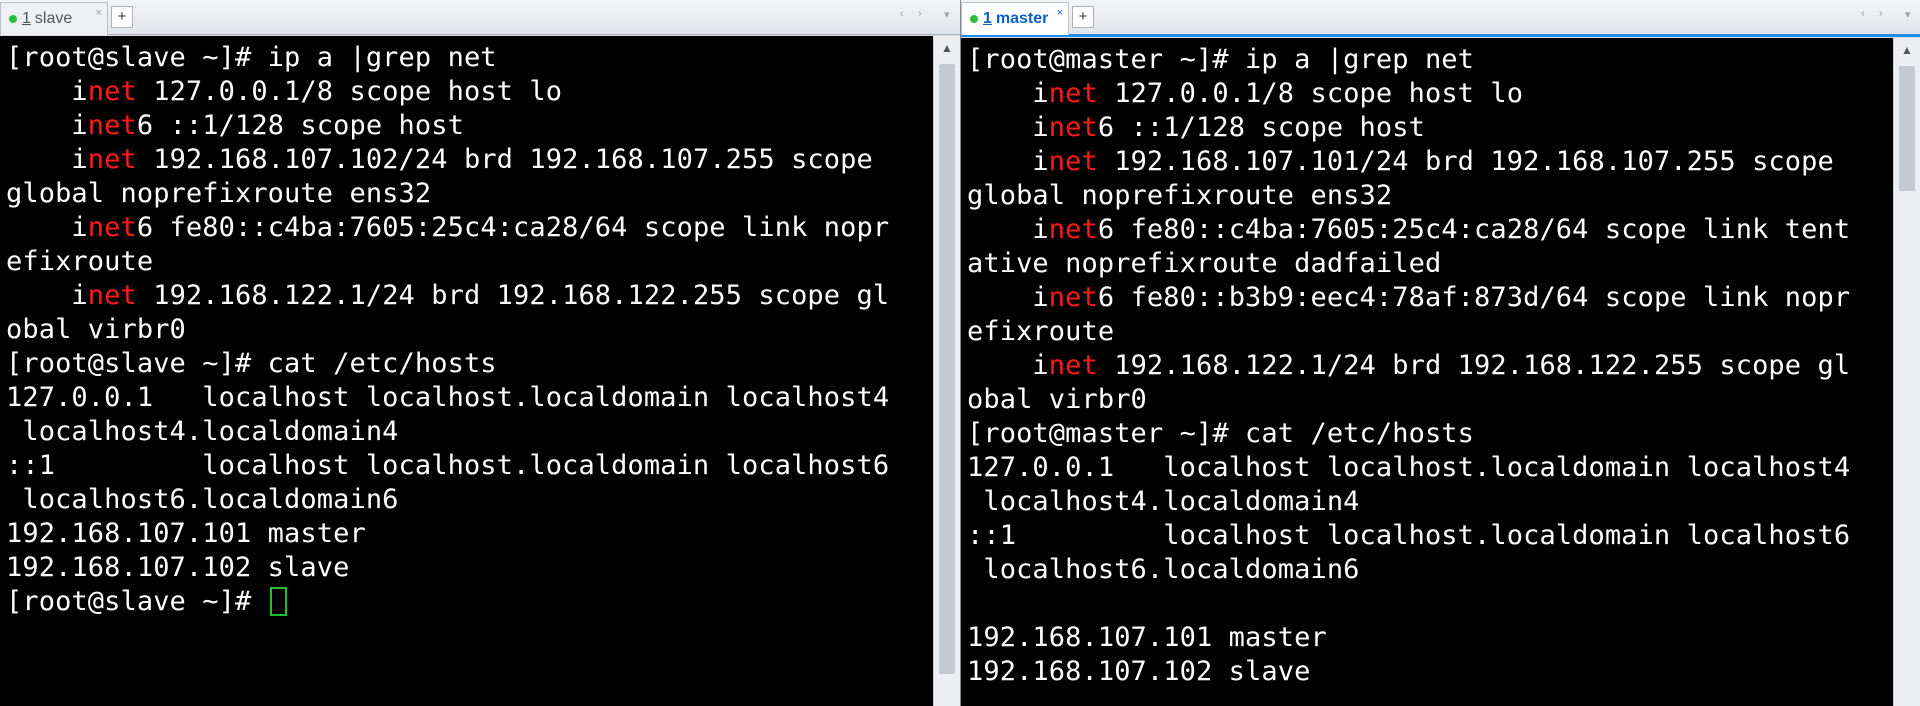 This screenshot has width=1920, height=706. I want to click on terminal-line: [root@slave ~]#, so click(469, 602).